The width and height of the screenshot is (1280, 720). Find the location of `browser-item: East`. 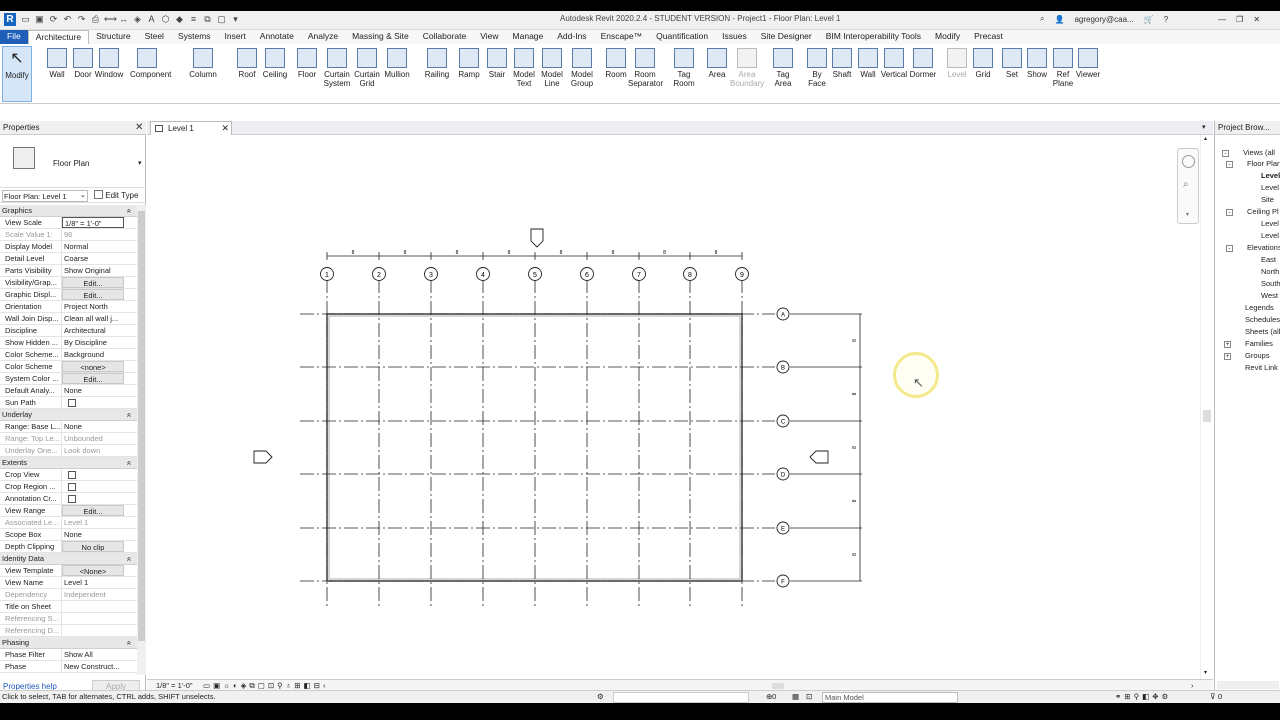

browser-item: East is located at coordinates (1268, 260).